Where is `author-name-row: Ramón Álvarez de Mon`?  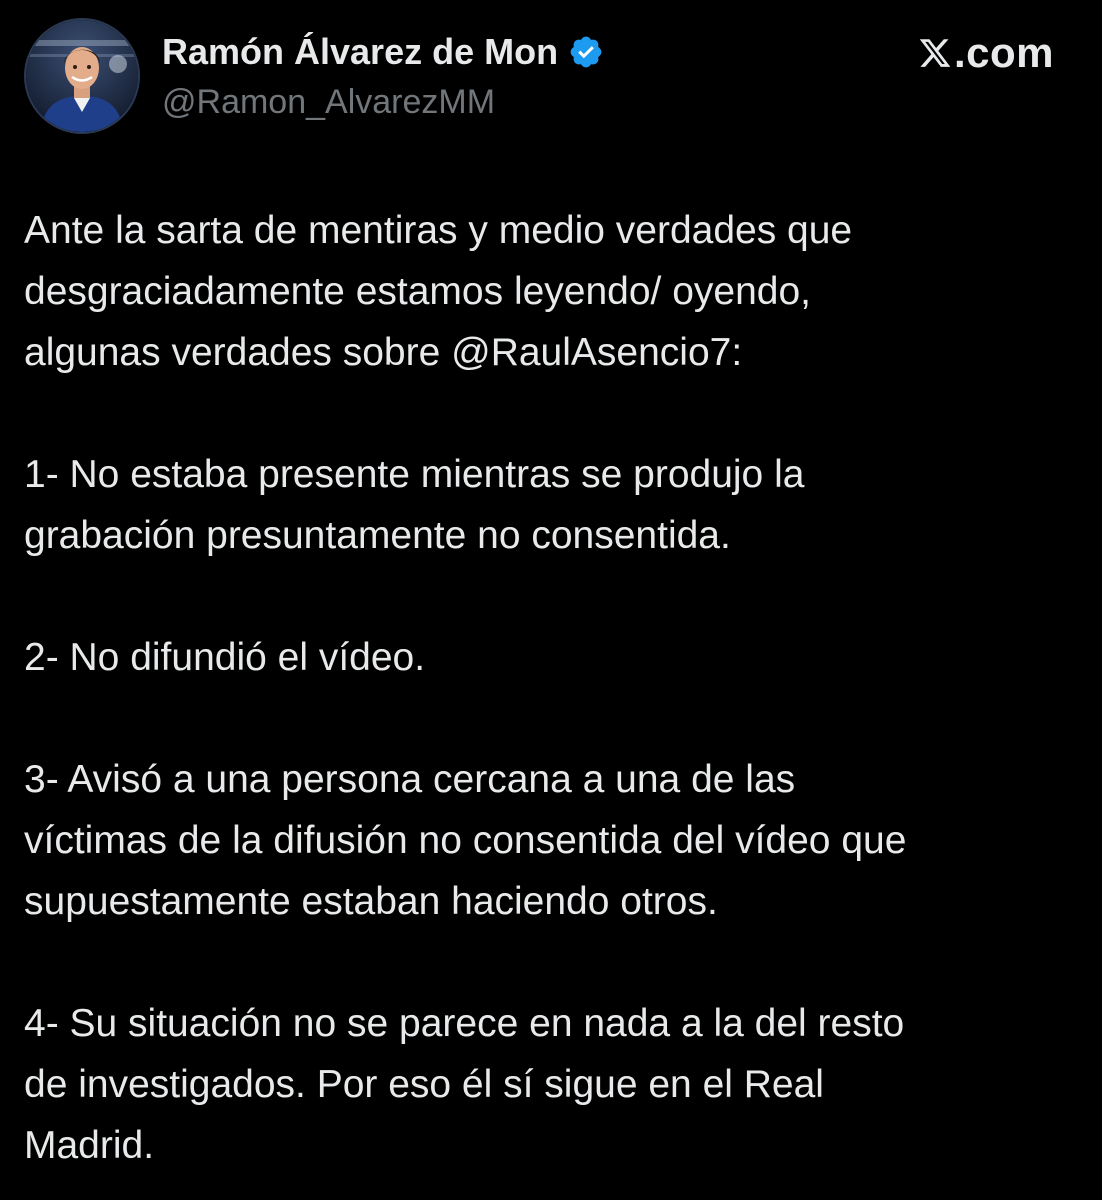 author-name-row: Ramón Álvarez de Mon is located at coordinates (383, 52).